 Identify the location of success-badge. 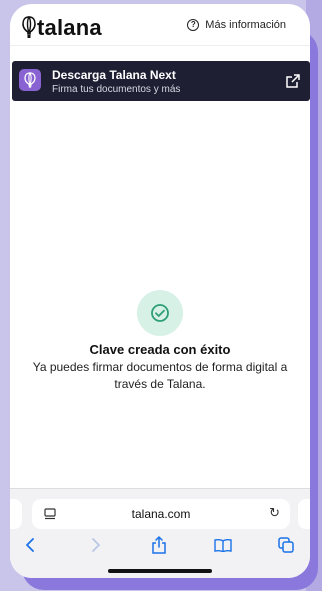
(160, 313).